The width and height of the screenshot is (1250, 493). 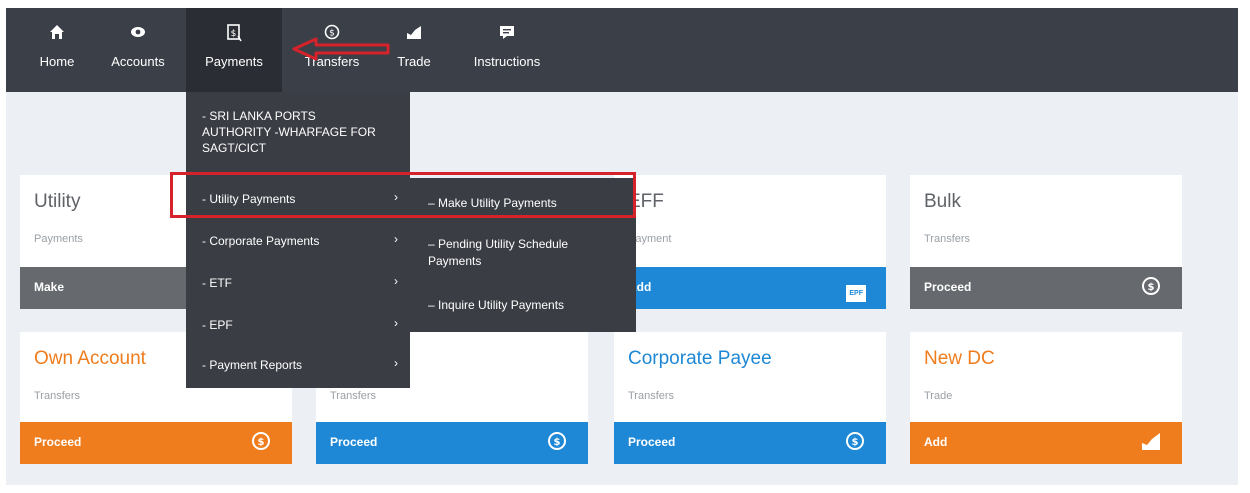 What do you see at coordinates (353, 396) in the screenshot?
I see `card-second-subtitle: Transfers` at bounding box center [353, 396].